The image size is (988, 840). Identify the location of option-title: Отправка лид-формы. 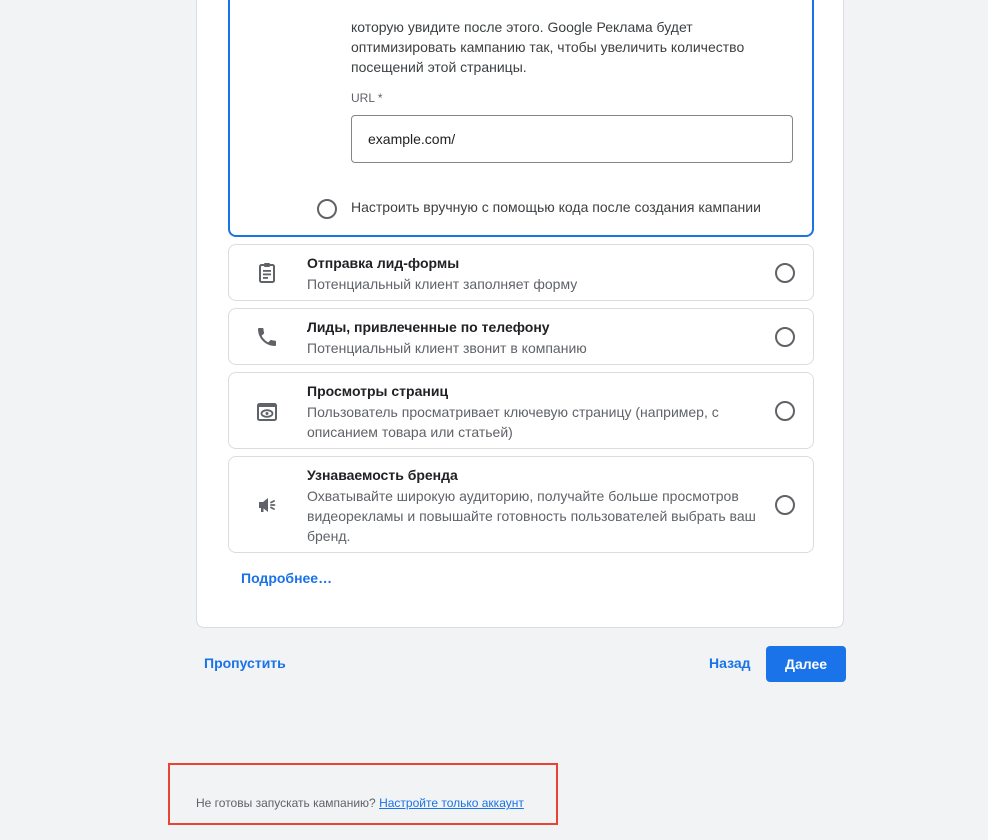
(383, 263).